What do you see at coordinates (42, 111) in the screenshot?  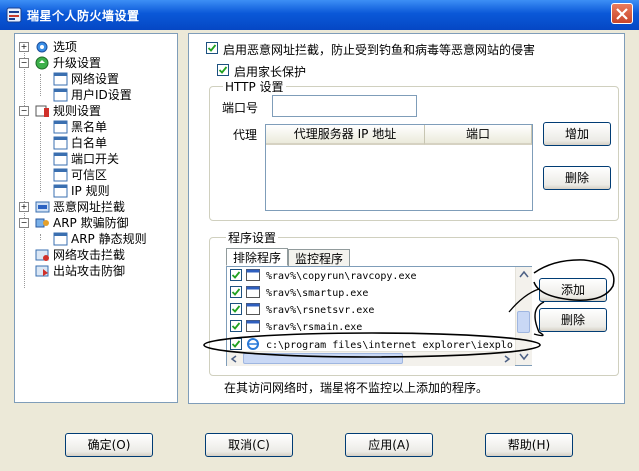 I see `rules-icon` at bounding box center [42, 111].